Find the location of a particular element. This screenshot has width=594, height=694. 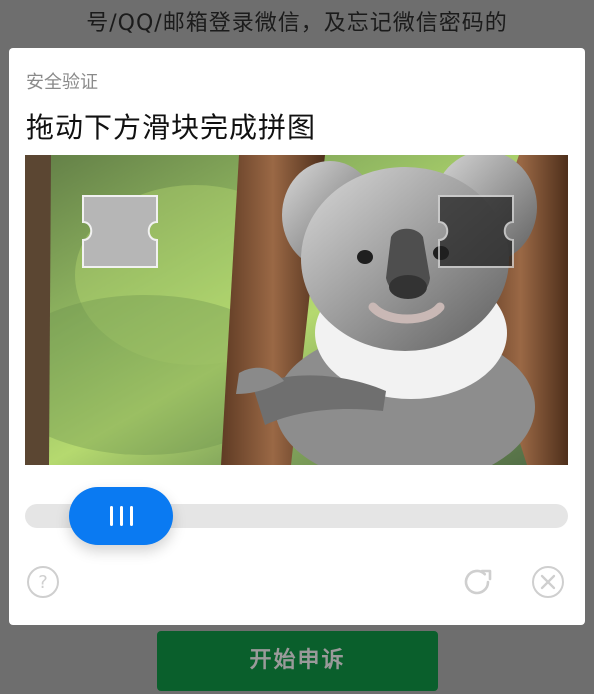

modal-subtitle: 安全验证 is located at coordinates (62, 82).